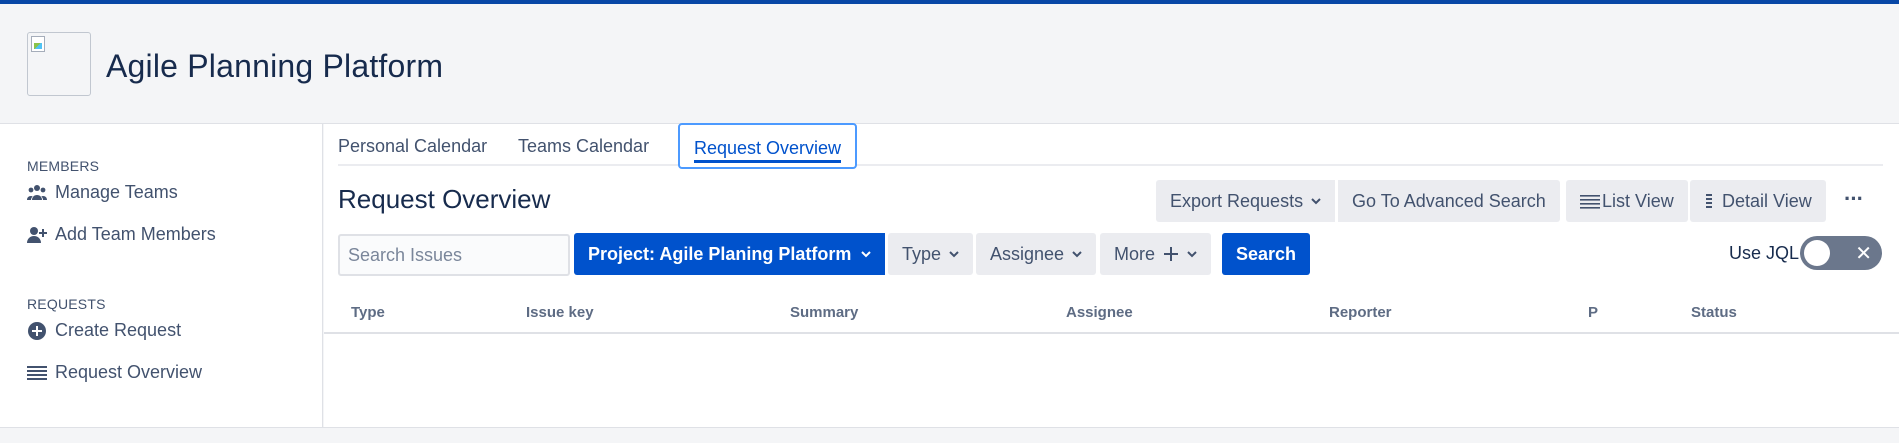 The height and width of the screenshot is (443, 1899). I want to click on footer-strip, so click(949, 435).